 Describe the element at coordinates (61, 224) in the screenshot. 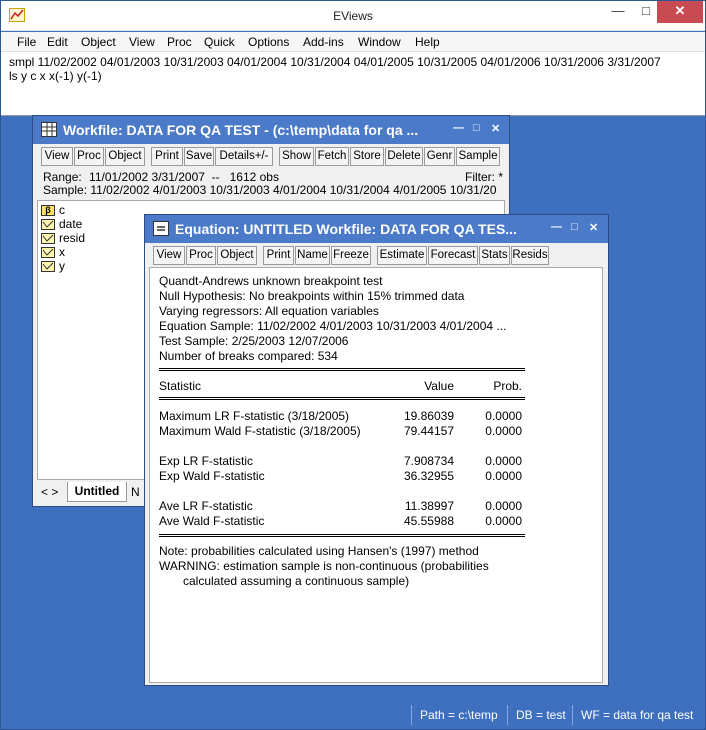

I see `workfile-object: date` at that location.